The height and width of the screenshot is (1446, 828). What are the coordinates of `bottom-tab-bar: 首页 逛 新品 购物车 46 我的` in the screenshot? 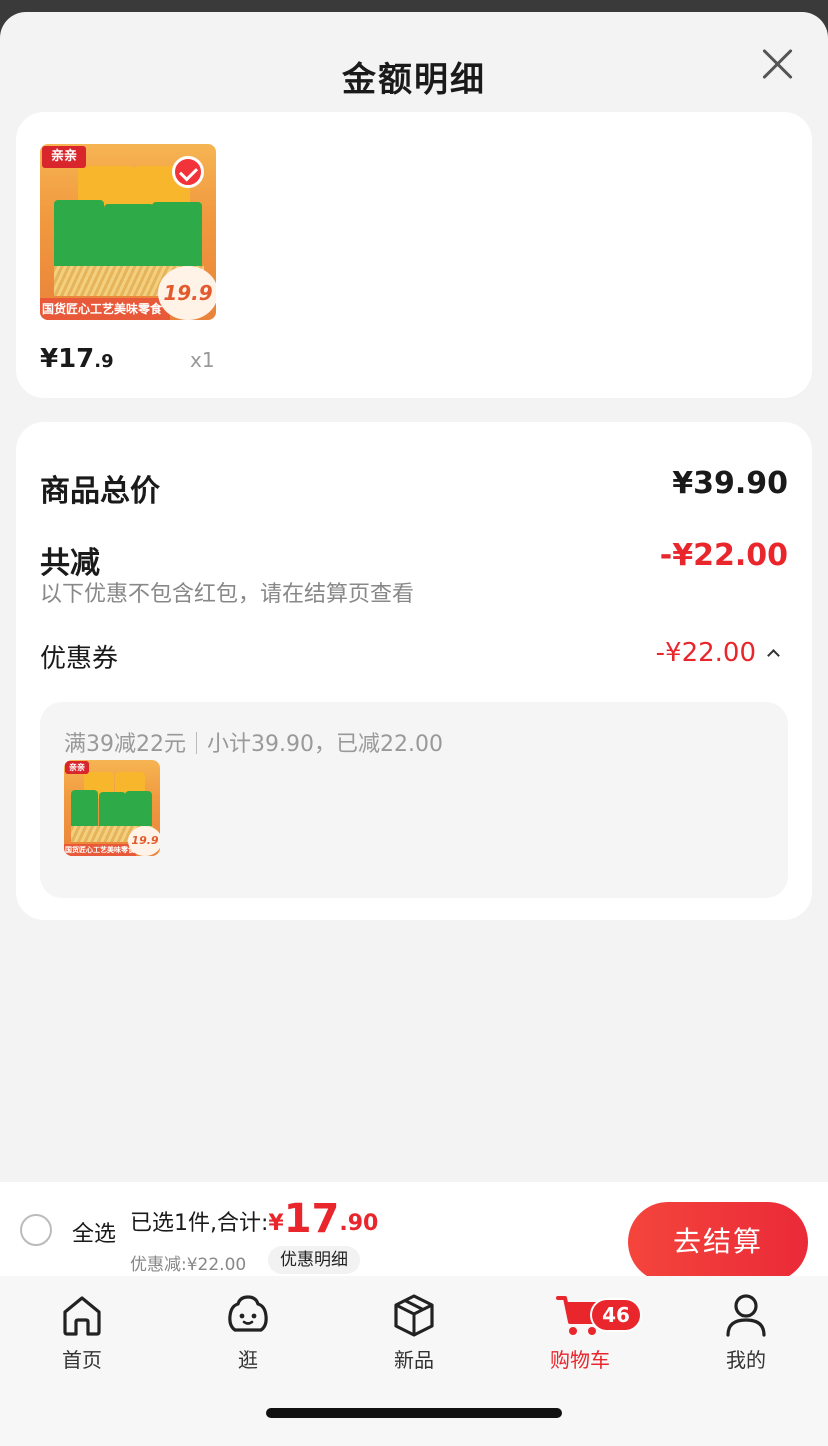 It's located at (414, 1361).